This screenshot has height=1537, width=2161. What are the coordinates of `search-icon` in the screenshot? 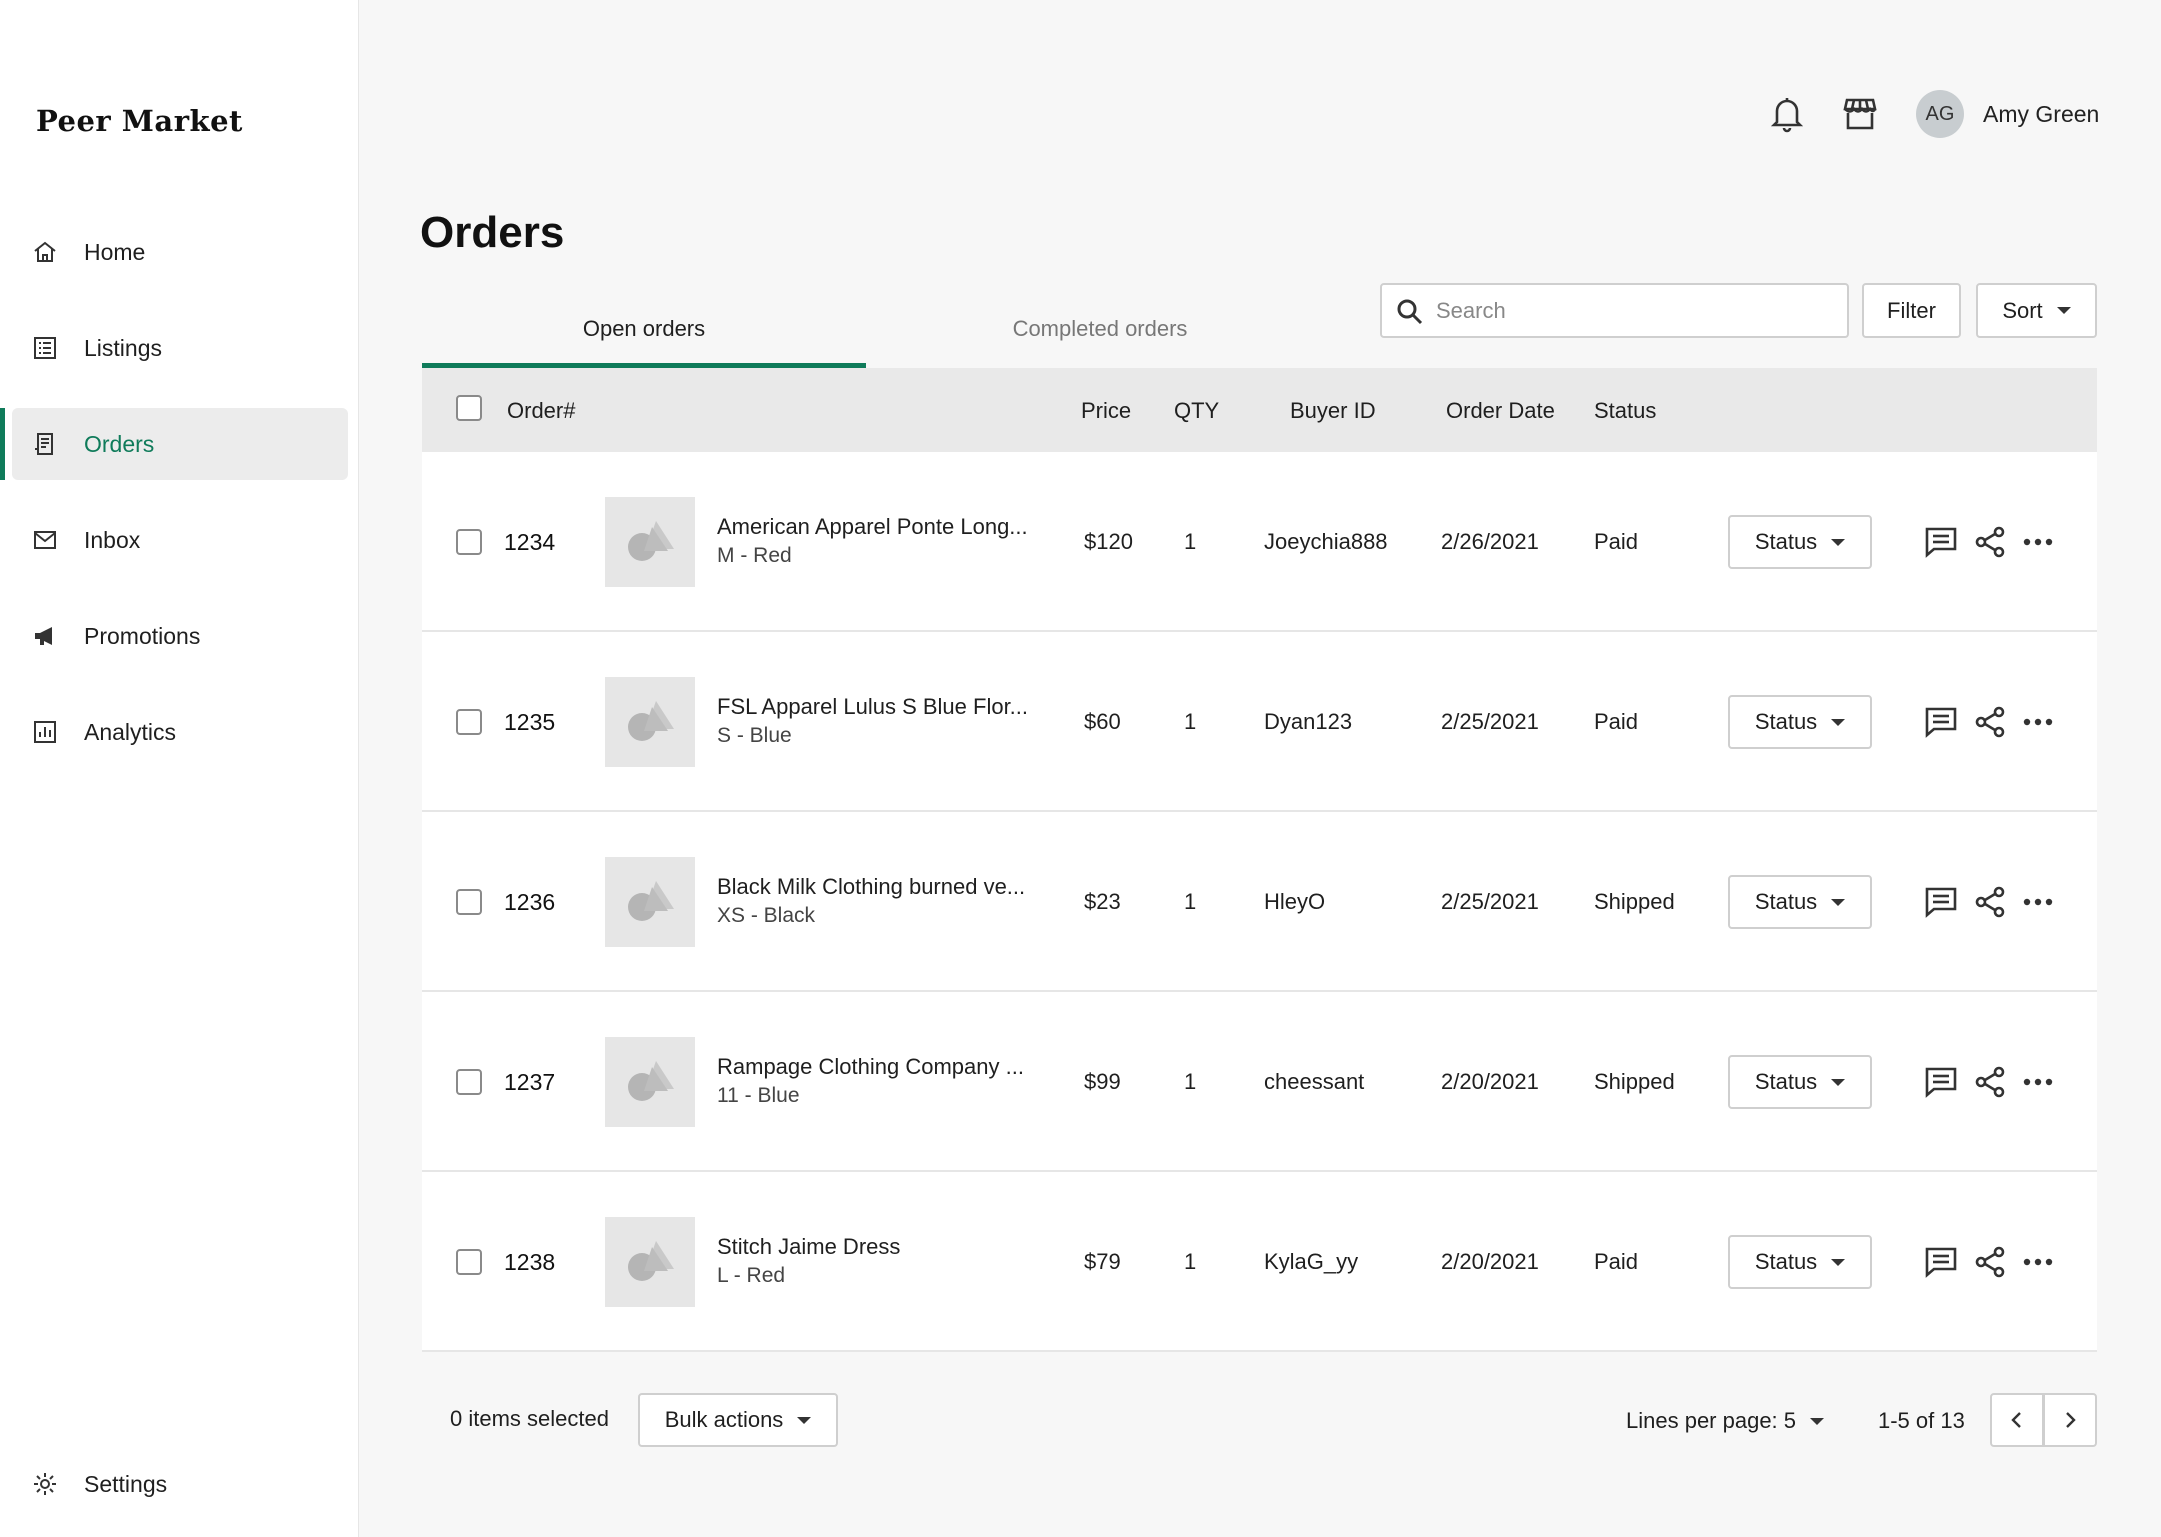 It's located at (1410, 314).